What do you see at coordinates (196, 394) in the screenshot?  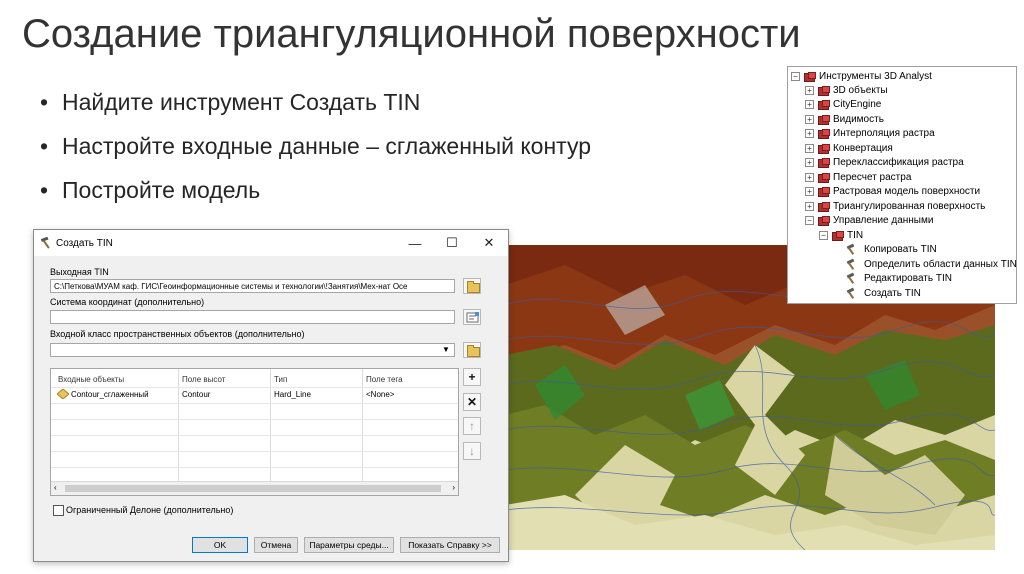 I see `table-cell: Contour` at bounding box center [196, 394].